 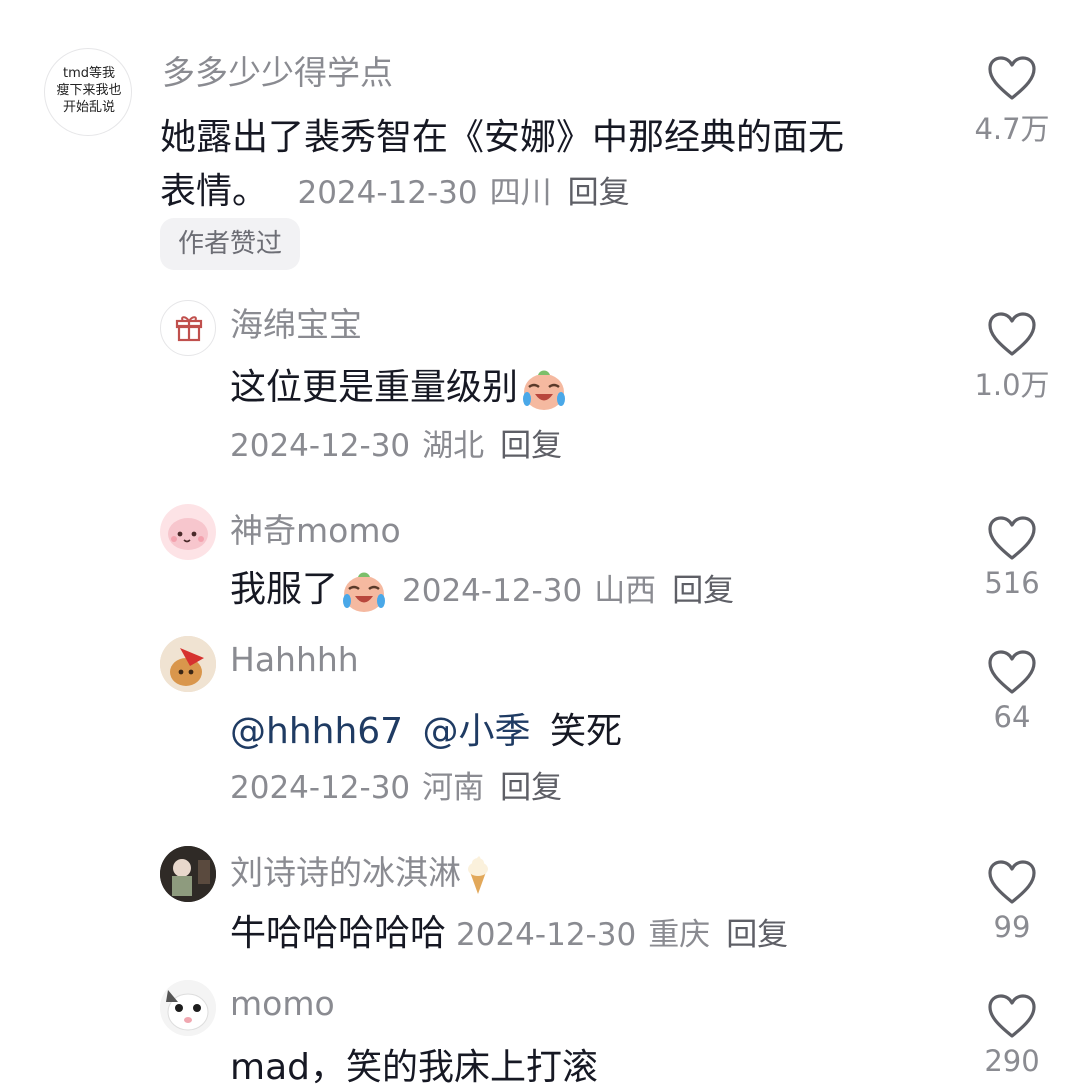 I want to click on avatar-text-line: 瘦下来我也, so click(x=89, y=90).